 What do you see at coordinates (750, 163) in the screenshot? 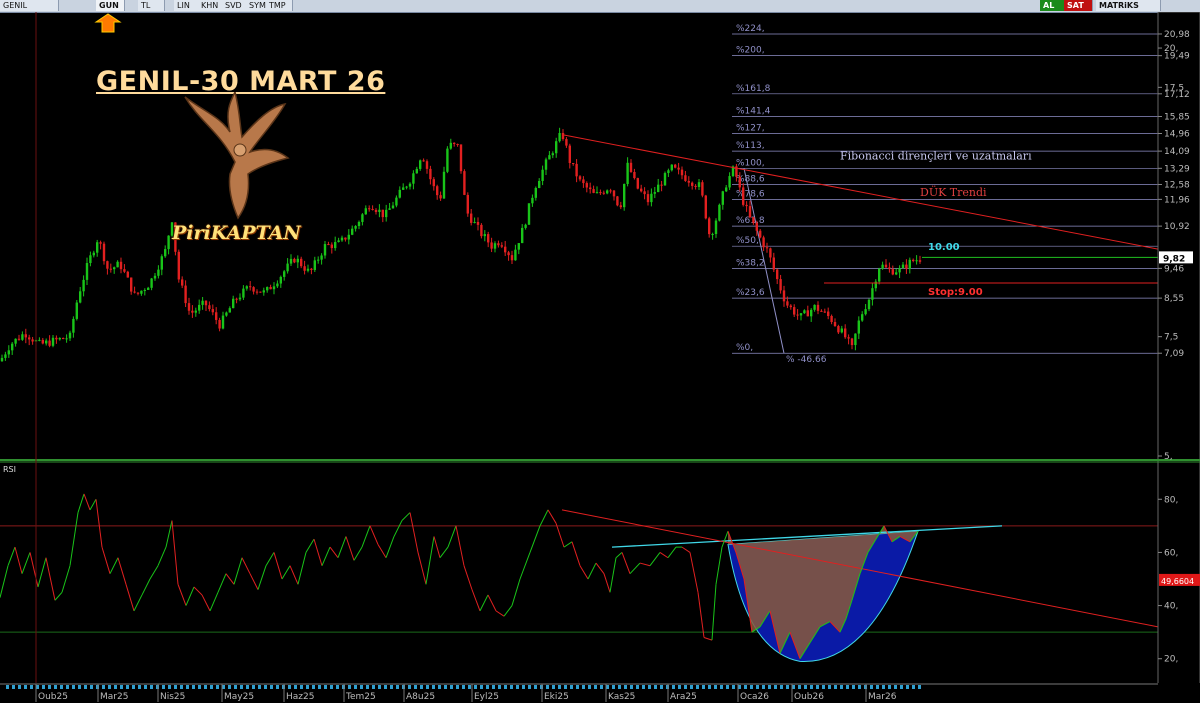
I see `fib-level-label: %100,` at bounding box center [750, 163].